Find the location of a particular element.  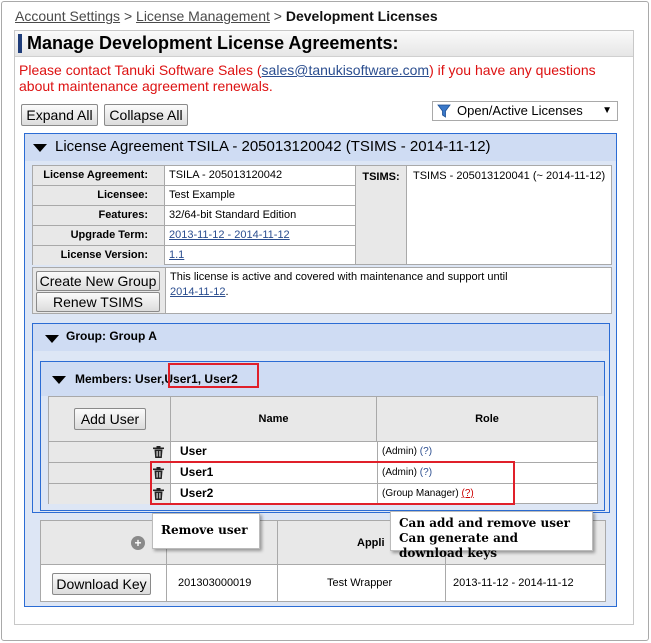

info-row-license-agreement: License Agreement: TSILA - 205013120042 is located at coordinates (194, 176).